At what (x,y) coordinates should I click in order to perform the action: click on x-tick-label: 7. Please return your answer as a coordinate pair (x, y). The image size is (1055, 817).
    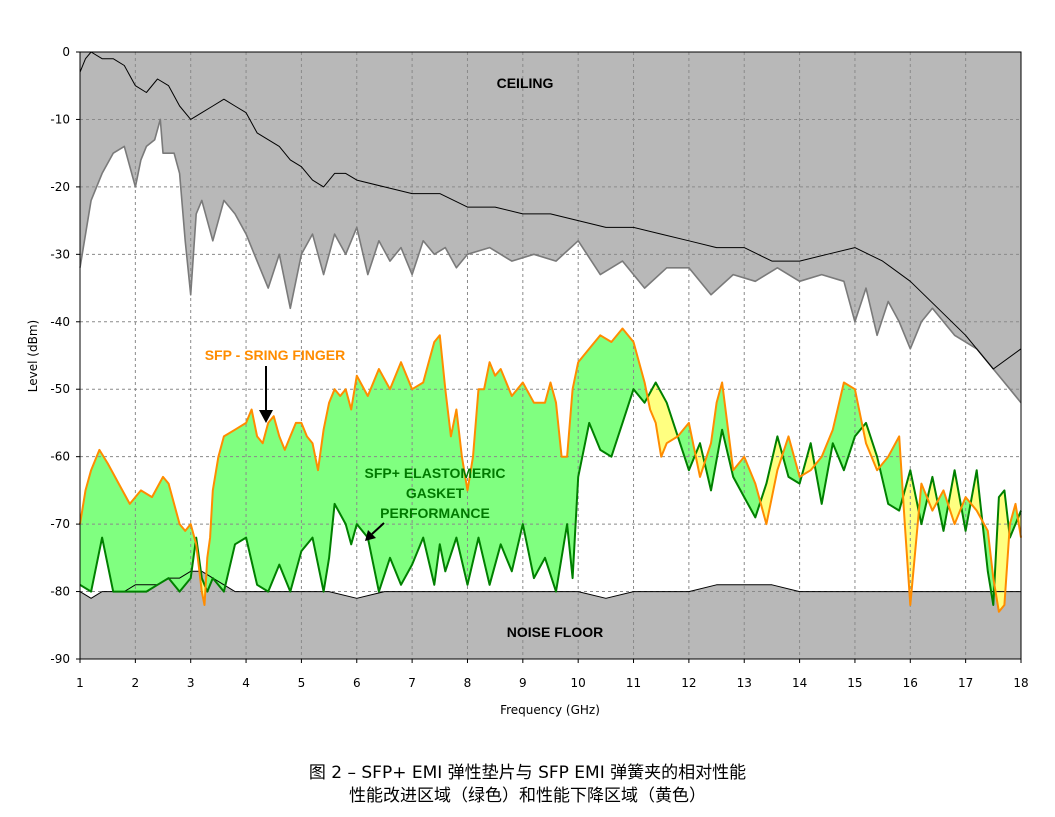
    Looking at the image, I should click on (412, 683).